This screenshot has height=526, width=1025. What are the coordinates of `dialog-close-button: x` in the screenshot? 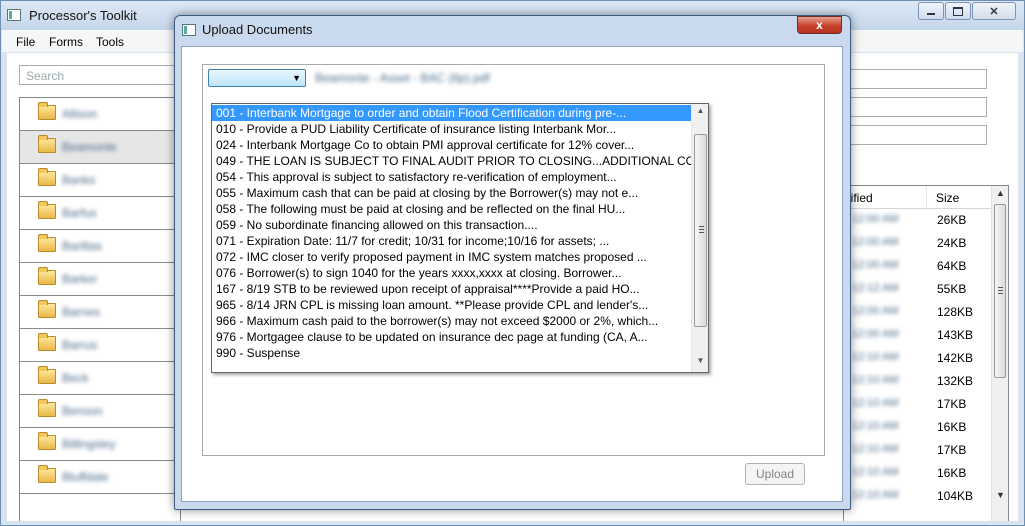 It's located at (819, 25).